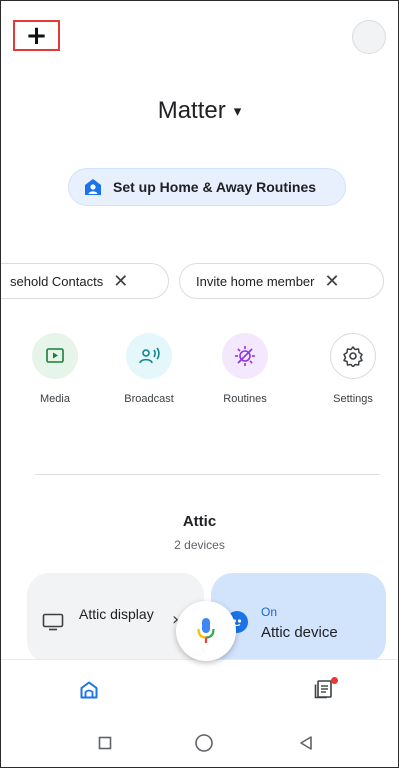 This screenshot has width=399, height=768. I want to click on assistant-mic-button, so click(206, 631).